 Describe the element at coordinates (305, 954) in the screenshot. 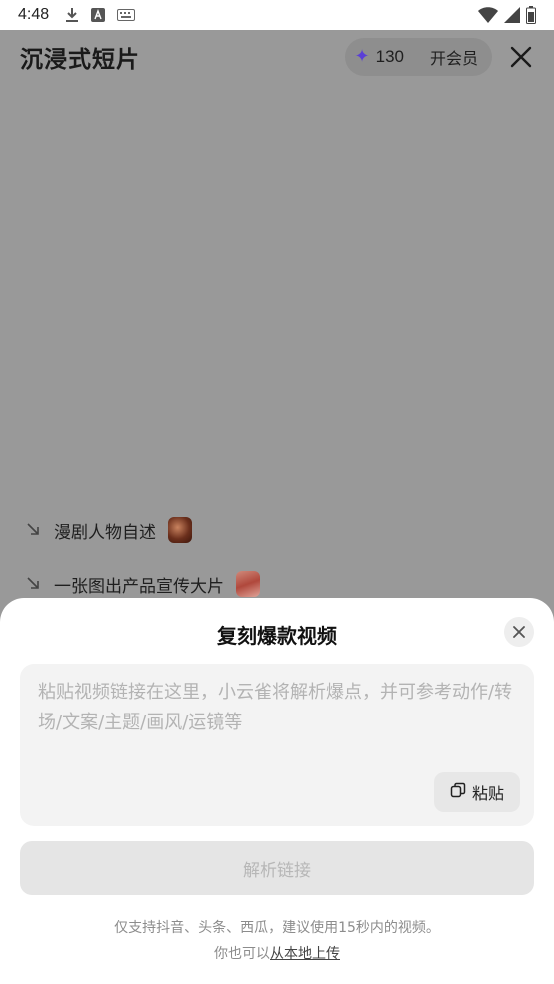

I see `local-upload-link: 从本地上传` at that location.